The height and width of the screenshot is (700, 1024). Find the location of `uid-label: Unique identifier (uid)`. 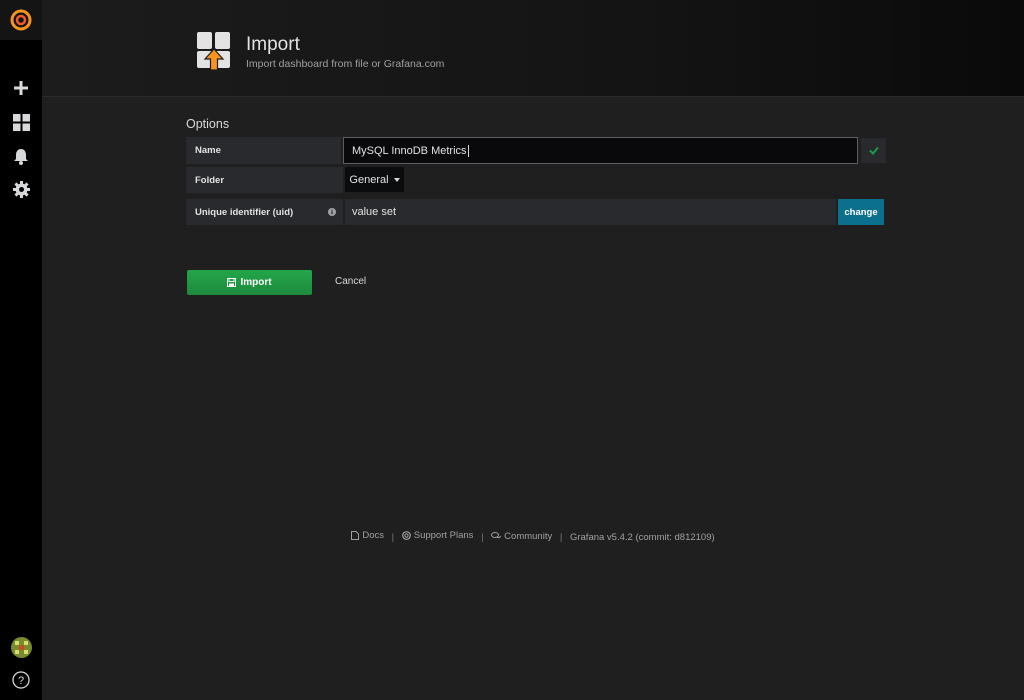

uid-label: Unique identifier (uid) is located at coordinates (264, 212).